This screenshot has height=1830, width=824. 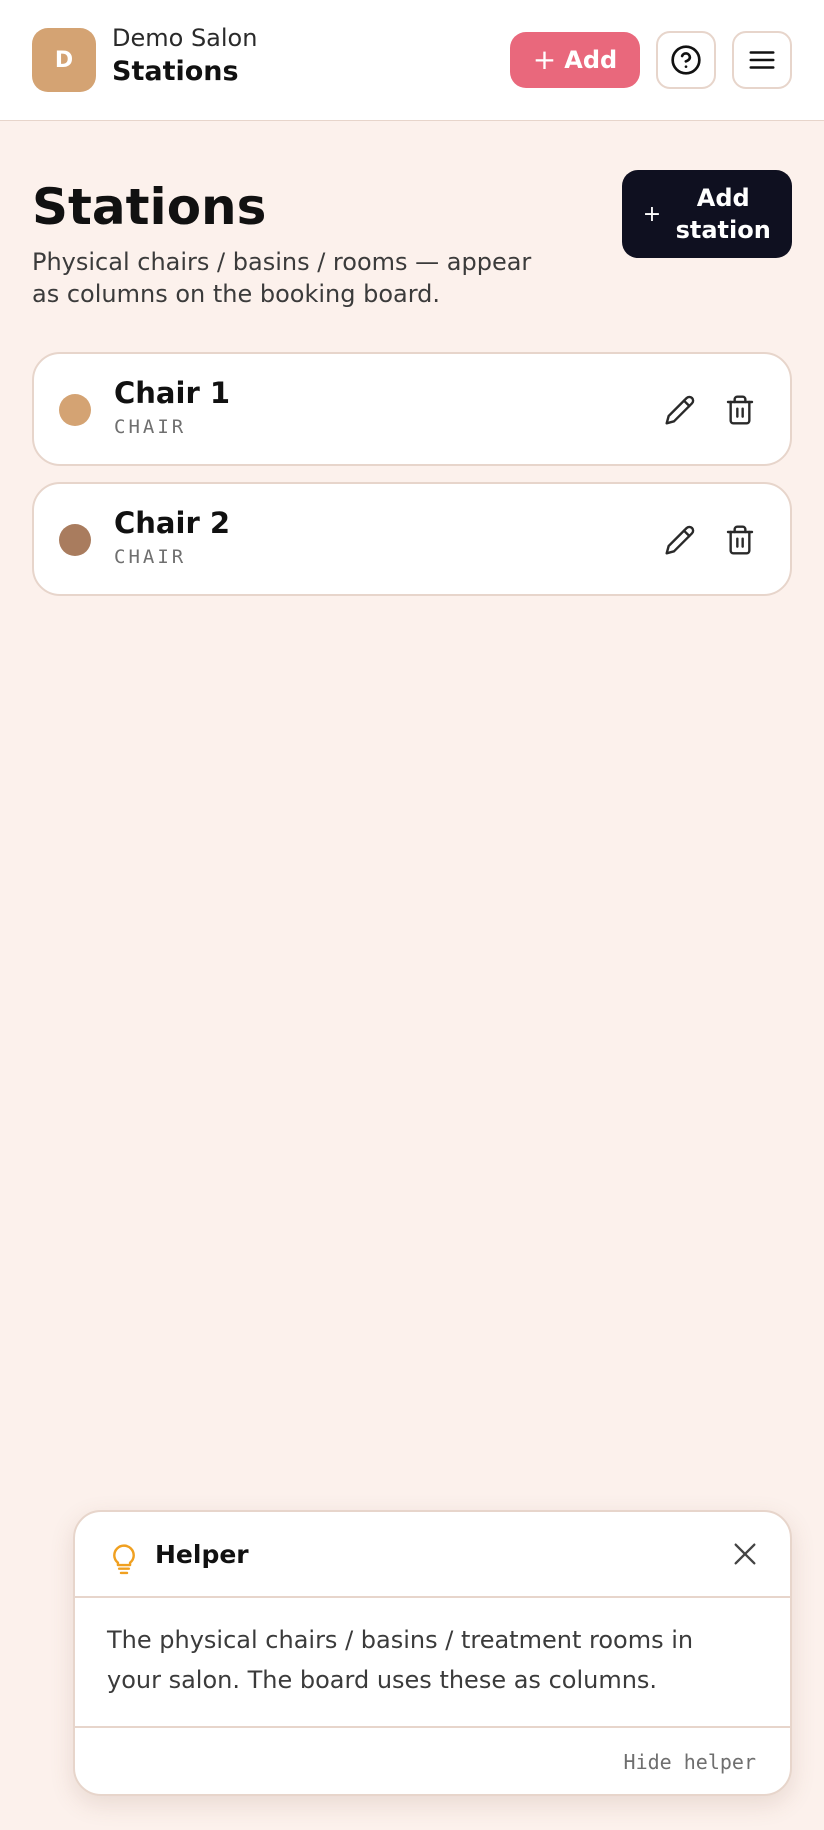 What do you see at coordinates (690, 1762) in the screenshot?
I see `hide-helper-button: Hide helper` at bounding box center [690, 1762].